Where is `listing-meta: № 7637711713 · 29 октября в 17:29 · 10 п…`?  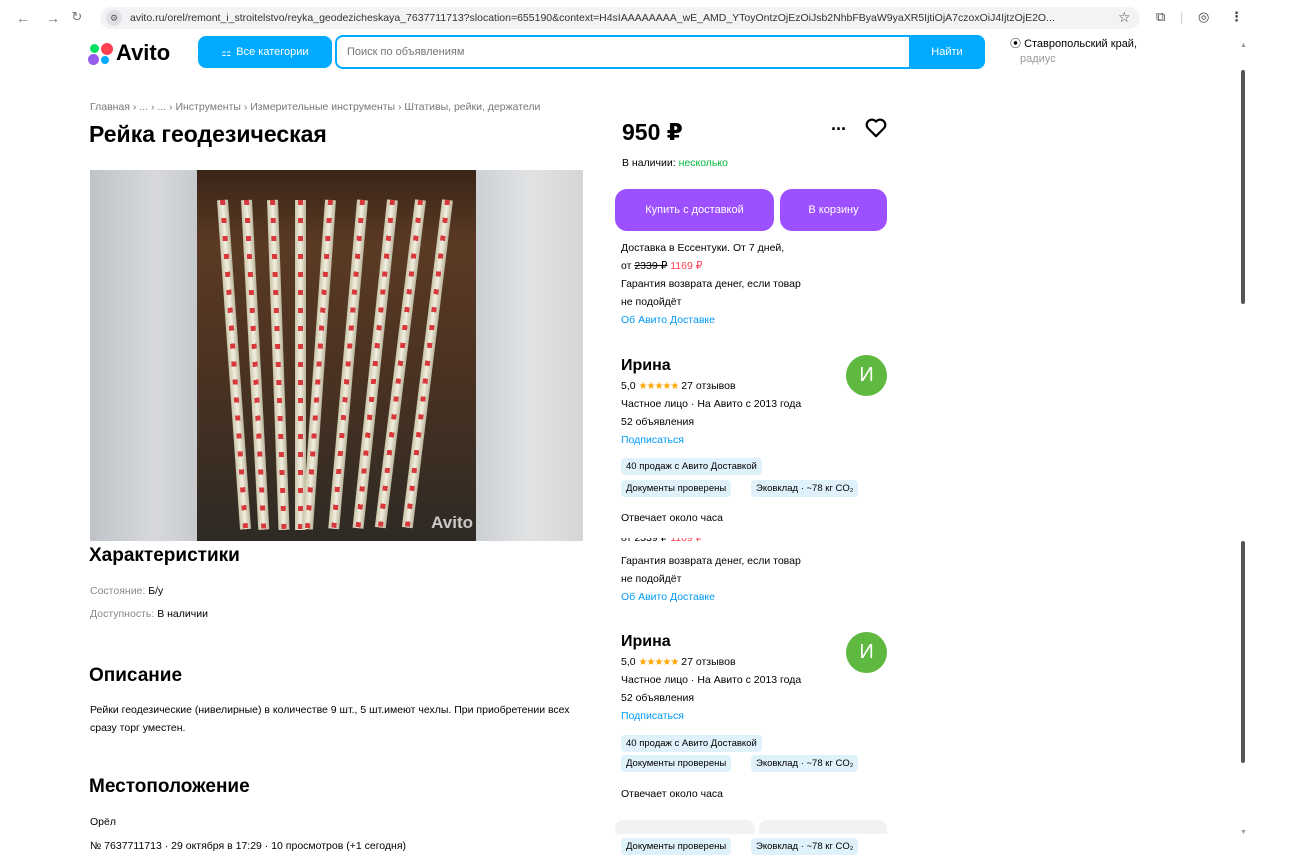
listing-meta: № 7637711713 · 29 октября в 17:29 · 10 п… is located at coordinates (248, 846).